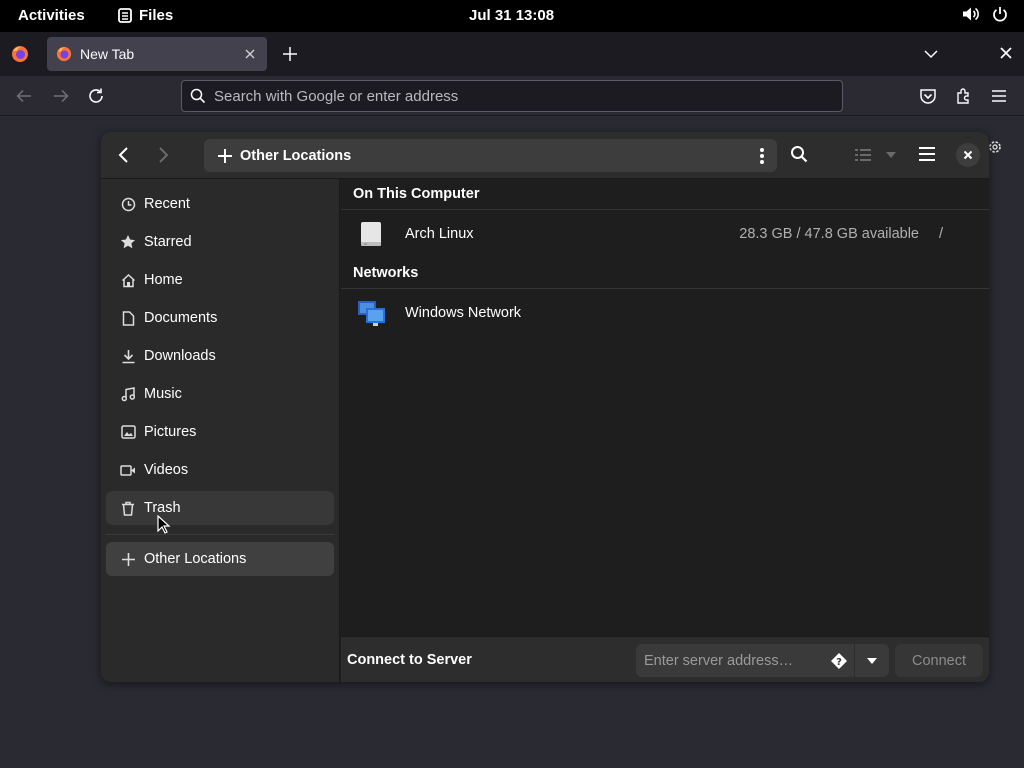 The width and height of the screenshot is (1024, 768). Describe the element at coordinates (891, 155) in the screenshot. I see `view-options-dropdown-icon` at that location.